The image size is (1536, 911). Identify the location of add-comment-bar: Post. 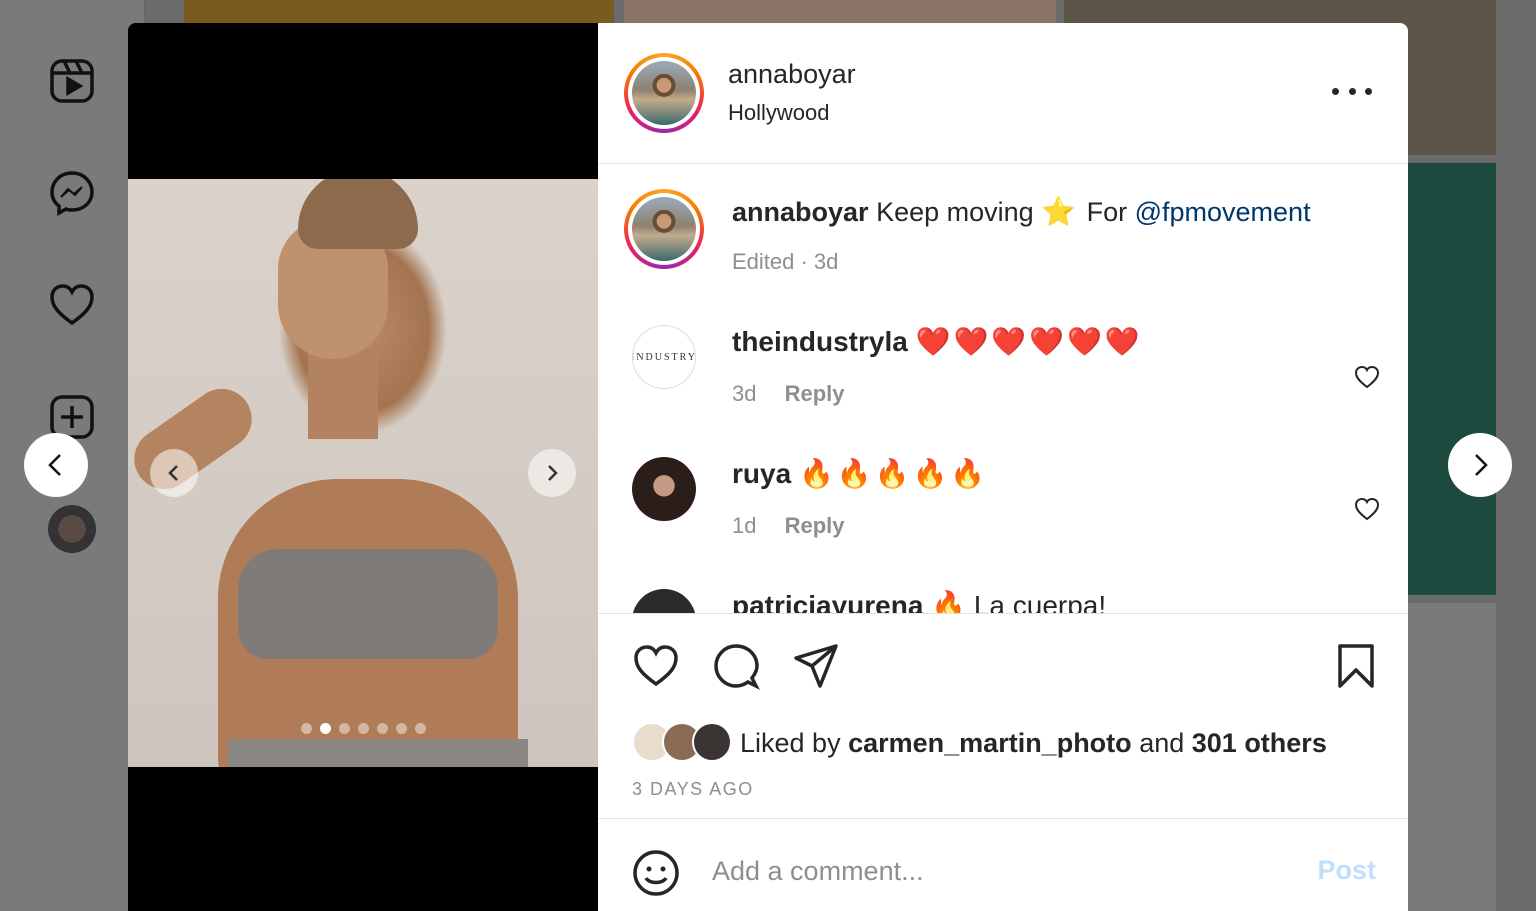
(1003, 864).